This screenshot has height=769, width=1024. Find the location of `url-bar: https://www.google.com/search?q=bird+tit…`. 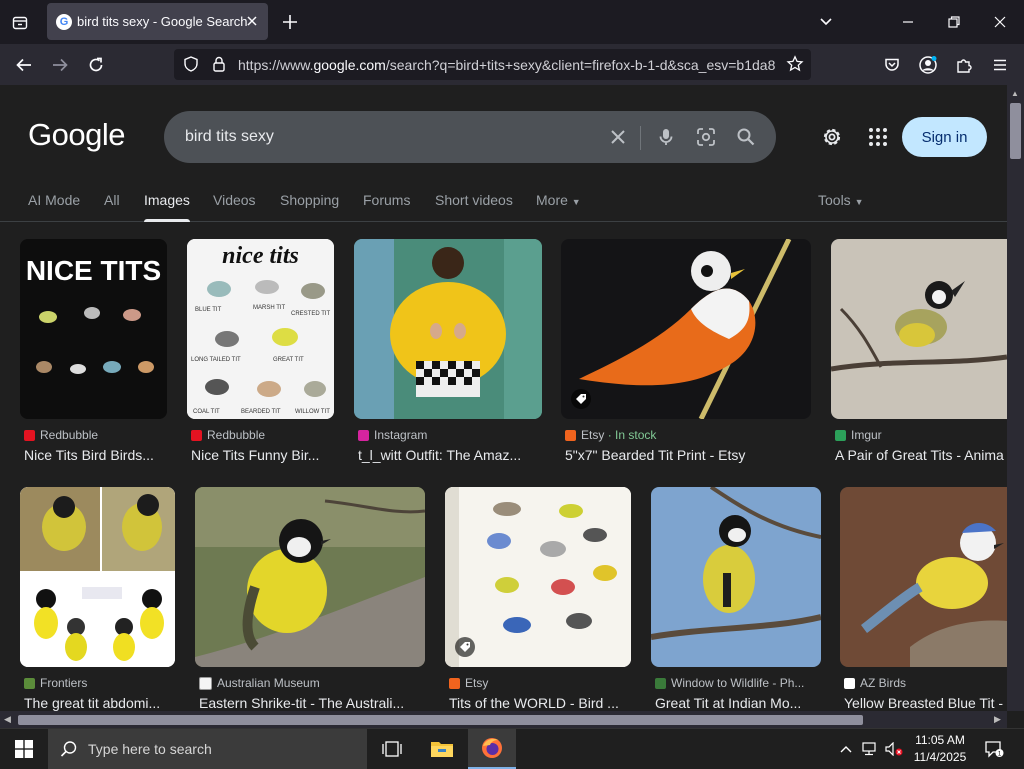

url-bar: https://www.google.com/search?q=bird+tit… is located at coordinates (492, 64).